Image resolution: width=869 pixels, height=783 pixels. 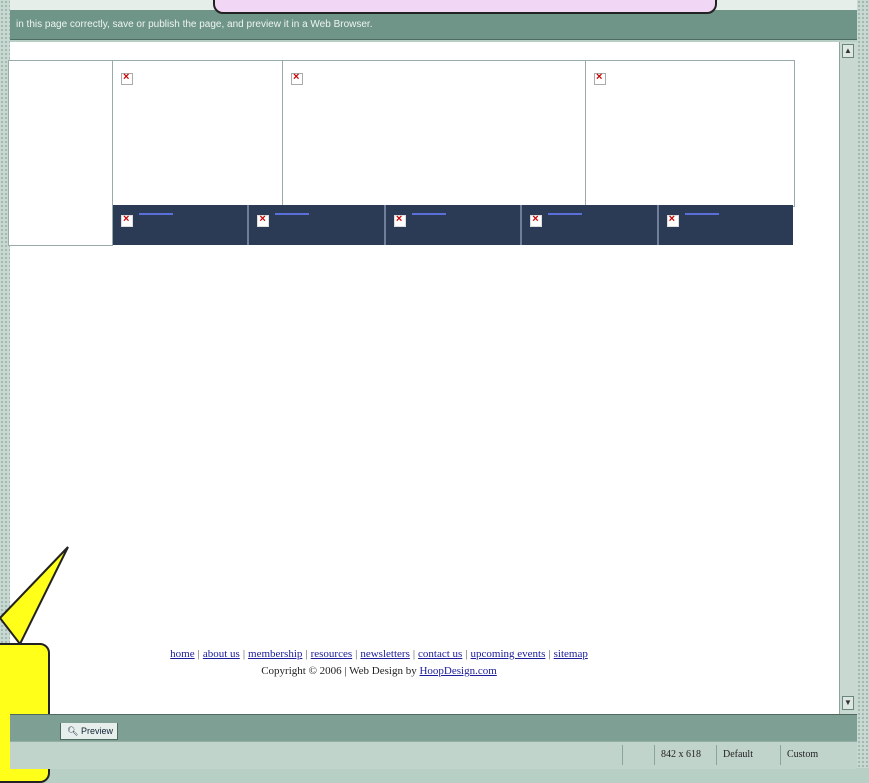 I want to click on status-custom: Custom, so click(x=815, y=755).